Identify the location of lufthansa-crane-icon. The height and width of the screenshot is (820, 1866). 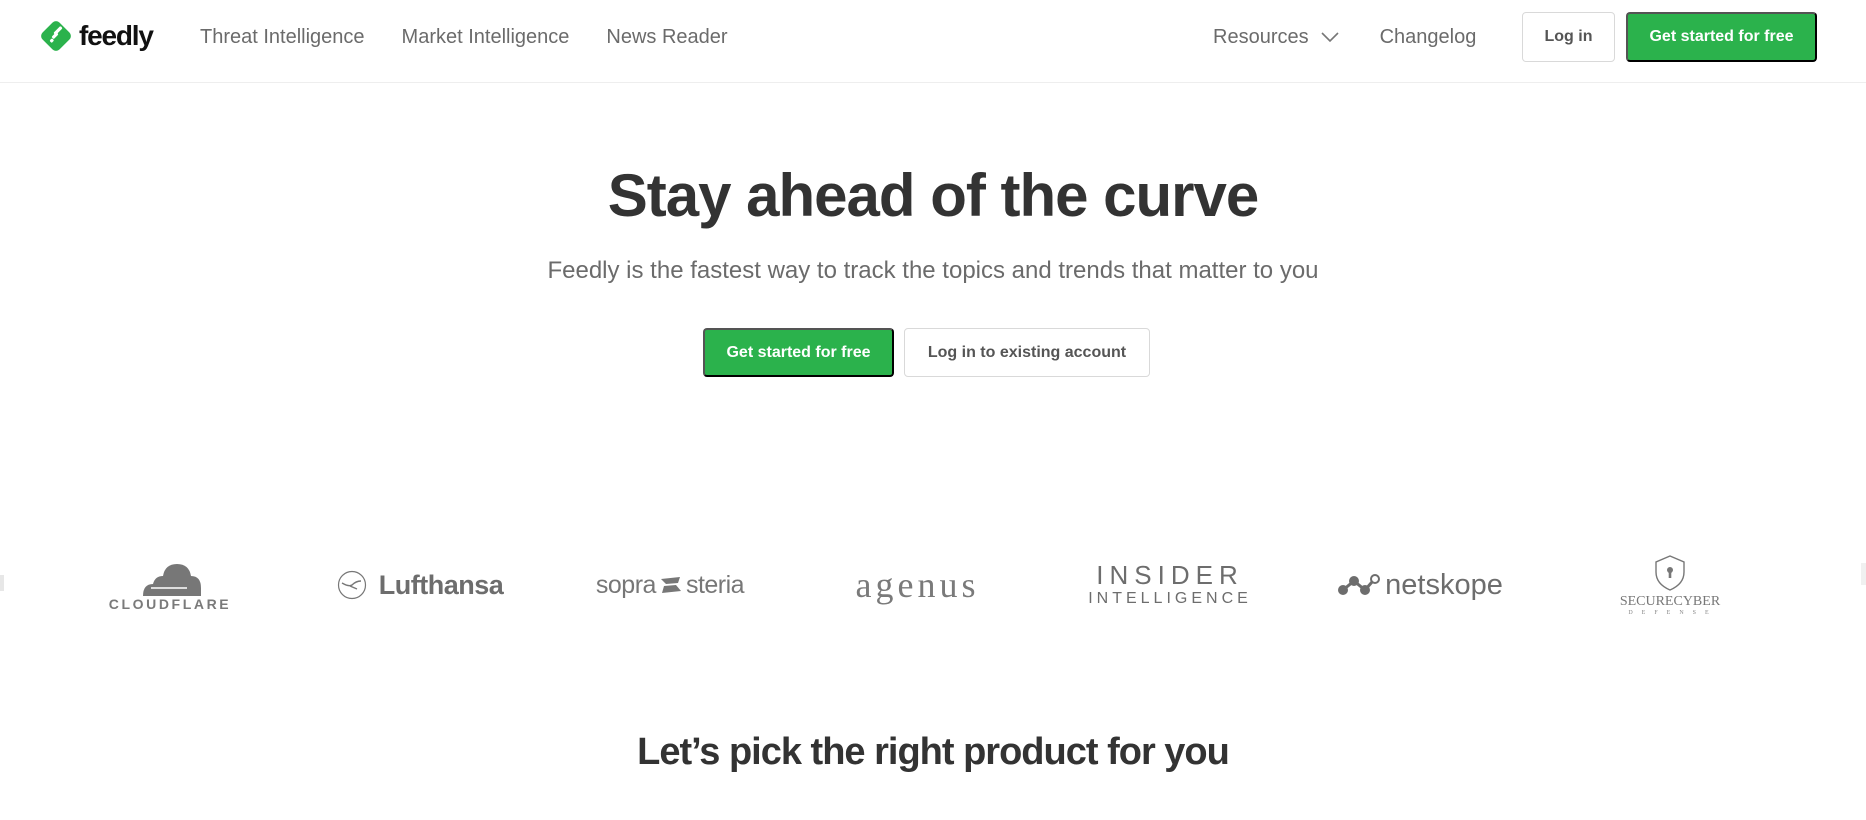
(351, 585).